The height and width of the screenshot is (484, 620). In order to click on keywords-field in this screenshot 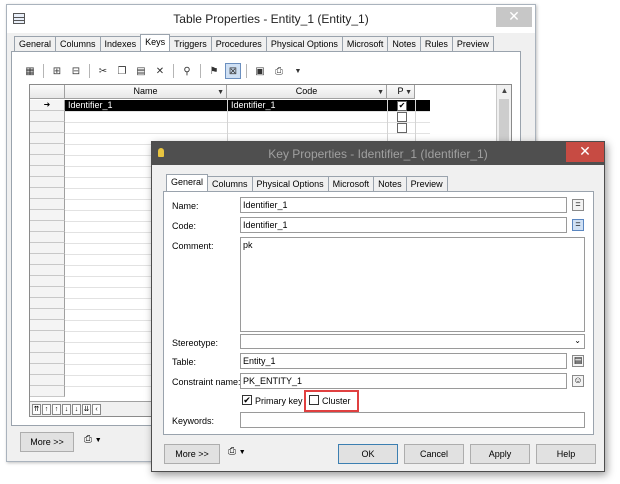, I will do `click(412, 420)`.